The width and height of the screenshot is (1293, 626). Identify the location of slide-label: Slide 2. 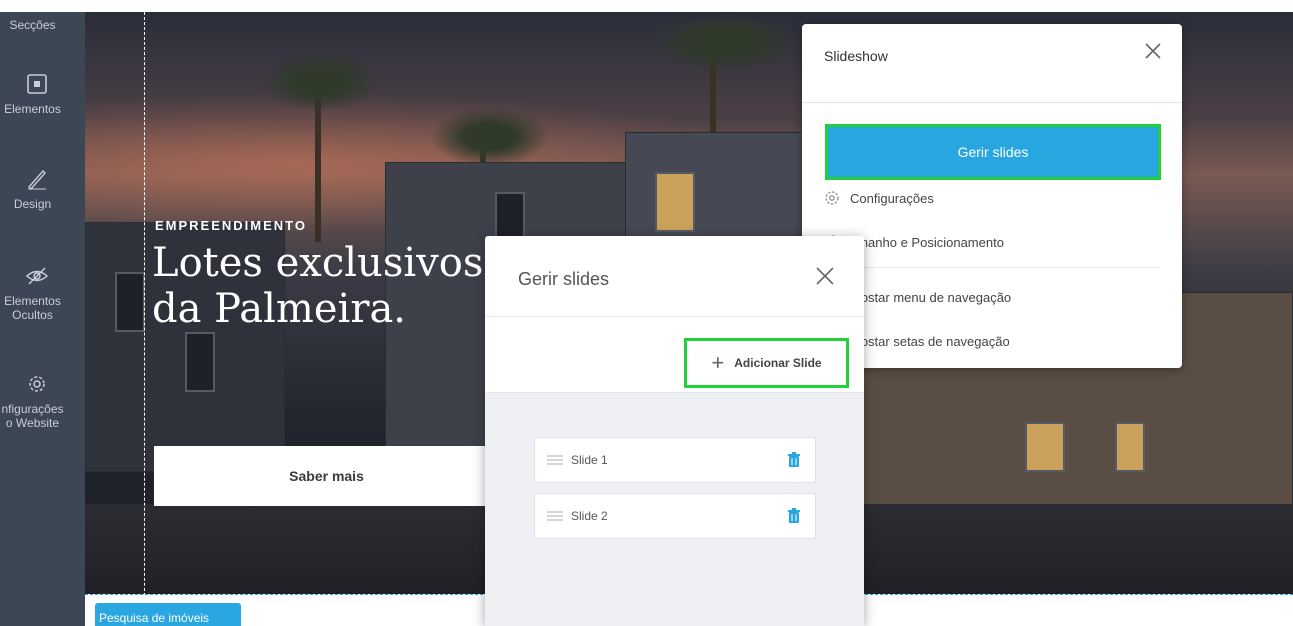
(589, 516).